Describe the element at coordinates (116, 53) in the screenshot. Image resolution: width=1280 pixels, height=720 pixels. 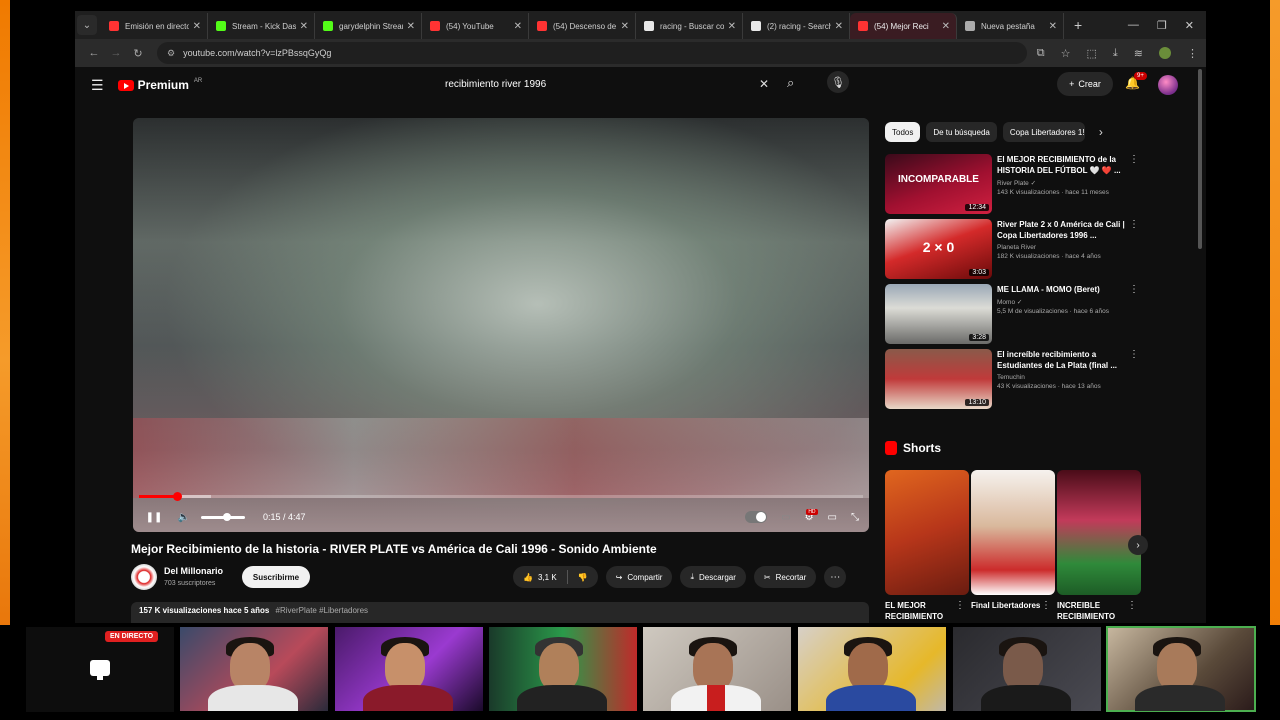
I see `forward-icon: →` at that location.